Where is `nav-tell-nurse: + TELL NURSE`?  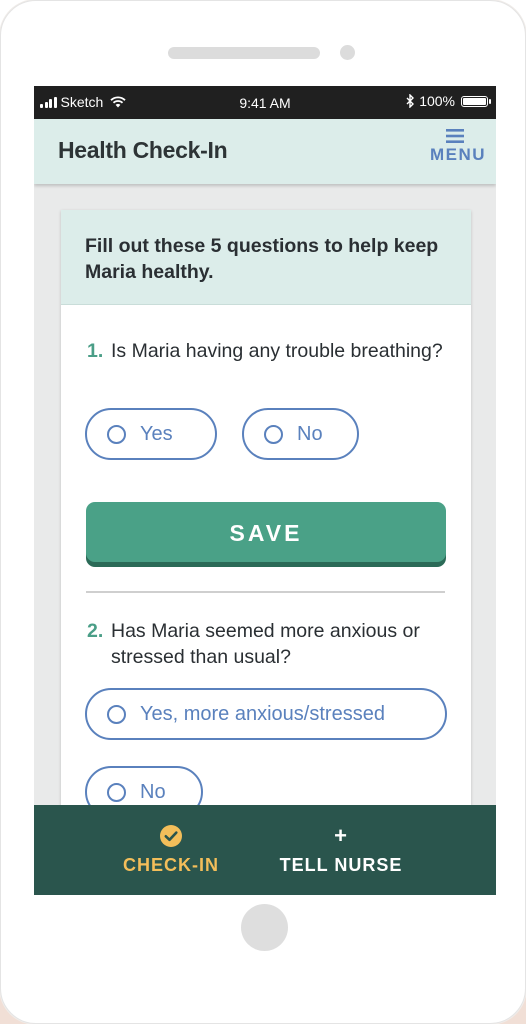
nav-tell-nurse: + TELL NURSE is located at coordinates (341, 849).